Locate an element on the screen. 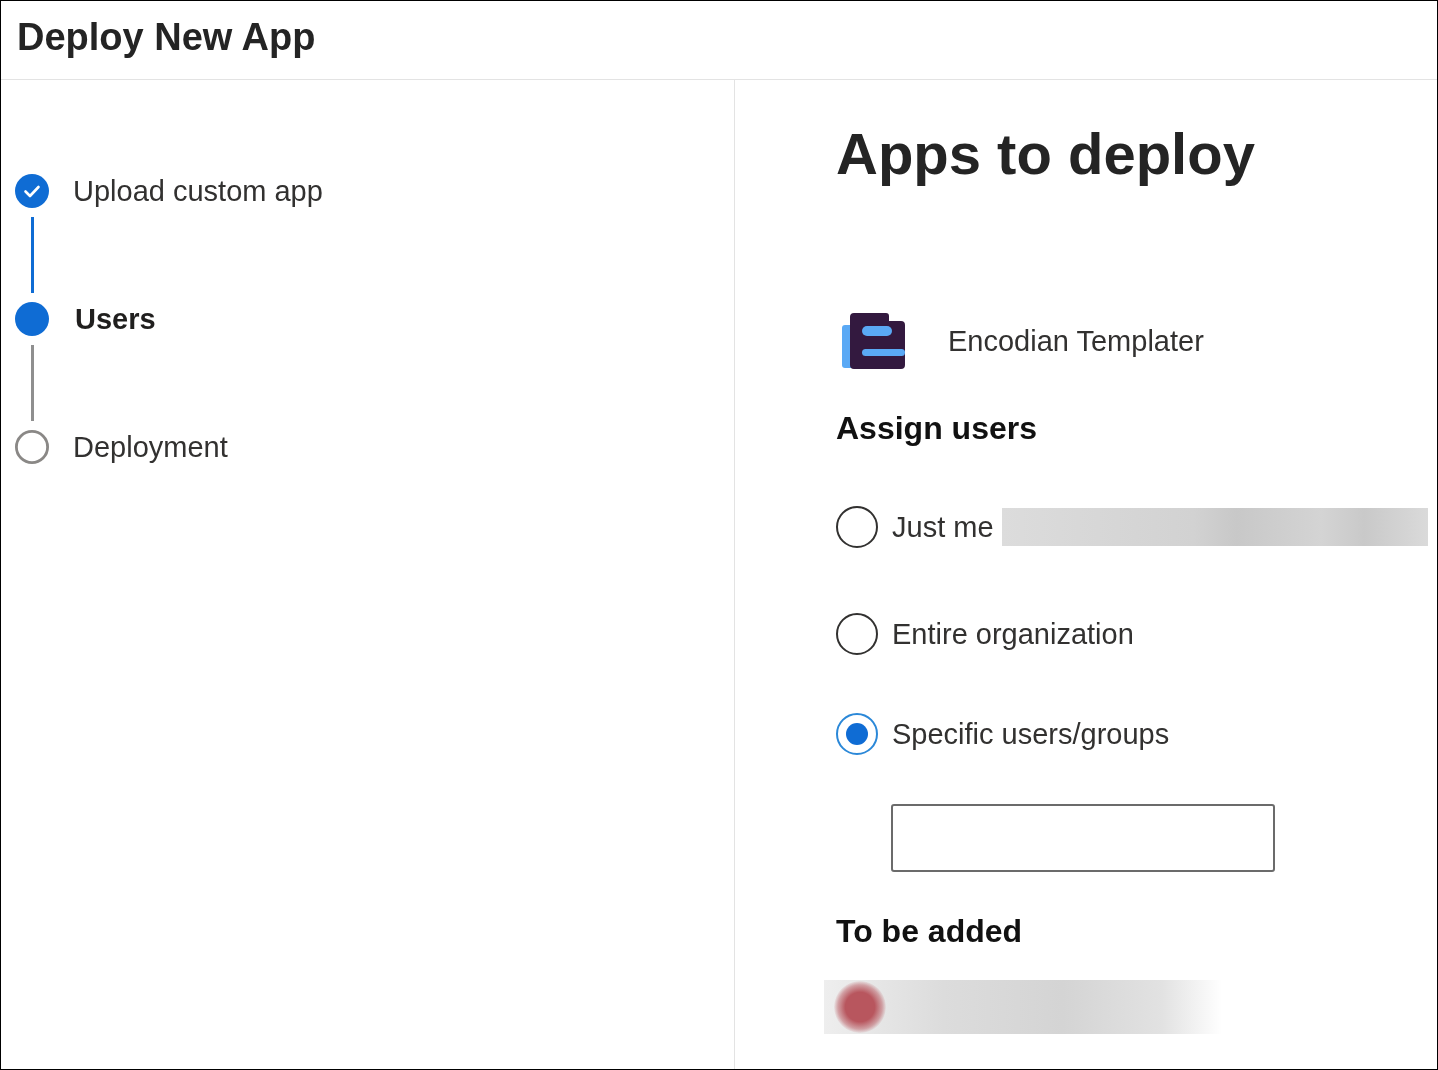  radio-label: Just me is located at coordinates (943, 527).